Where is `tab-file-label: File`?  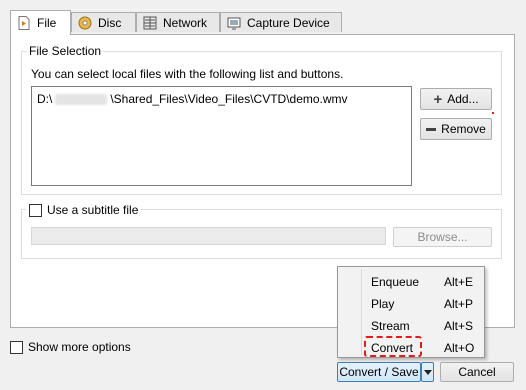
tab-file-label: File is located at coordinates (47, 23).